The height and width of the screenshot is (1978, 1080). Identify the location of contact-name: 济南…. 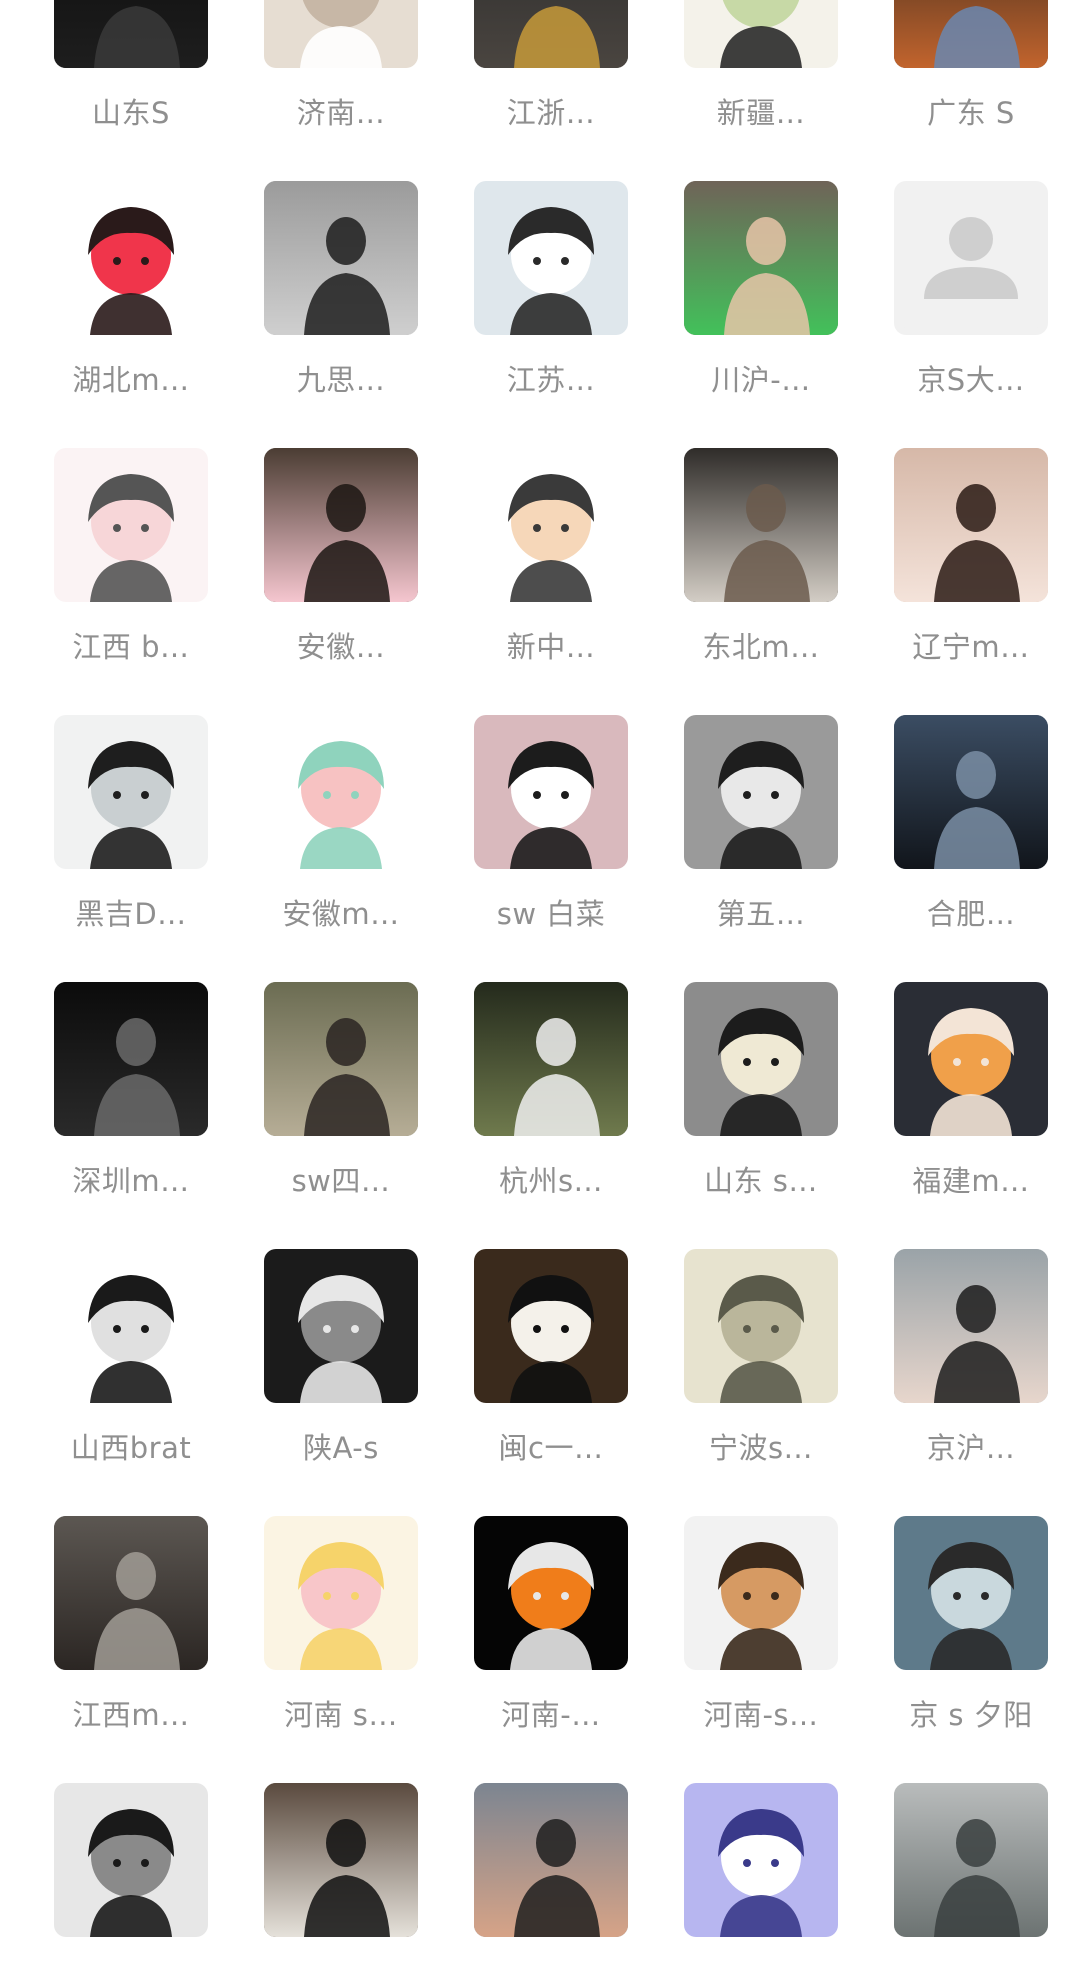
(341, 113).